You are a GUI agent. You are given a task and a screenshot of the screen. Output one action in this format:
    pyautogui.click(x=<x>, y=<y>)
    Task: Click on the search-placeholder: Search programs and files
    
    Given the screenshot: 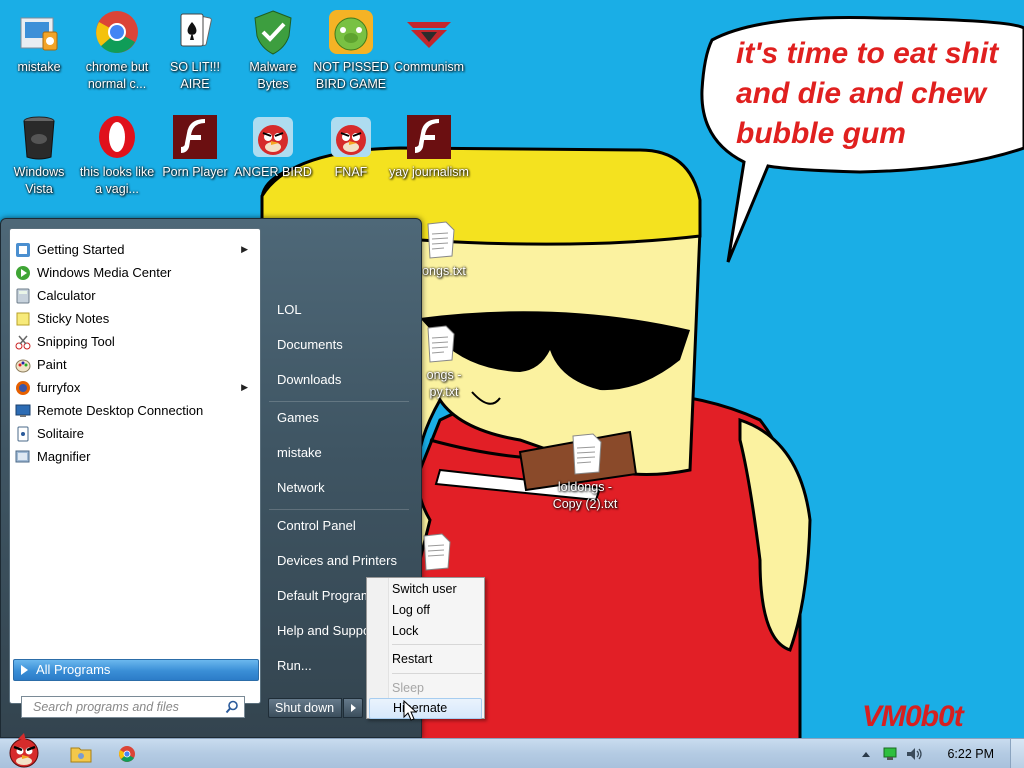 What is the action you would take?
    pyautogui.click(x=106, y=707)
    